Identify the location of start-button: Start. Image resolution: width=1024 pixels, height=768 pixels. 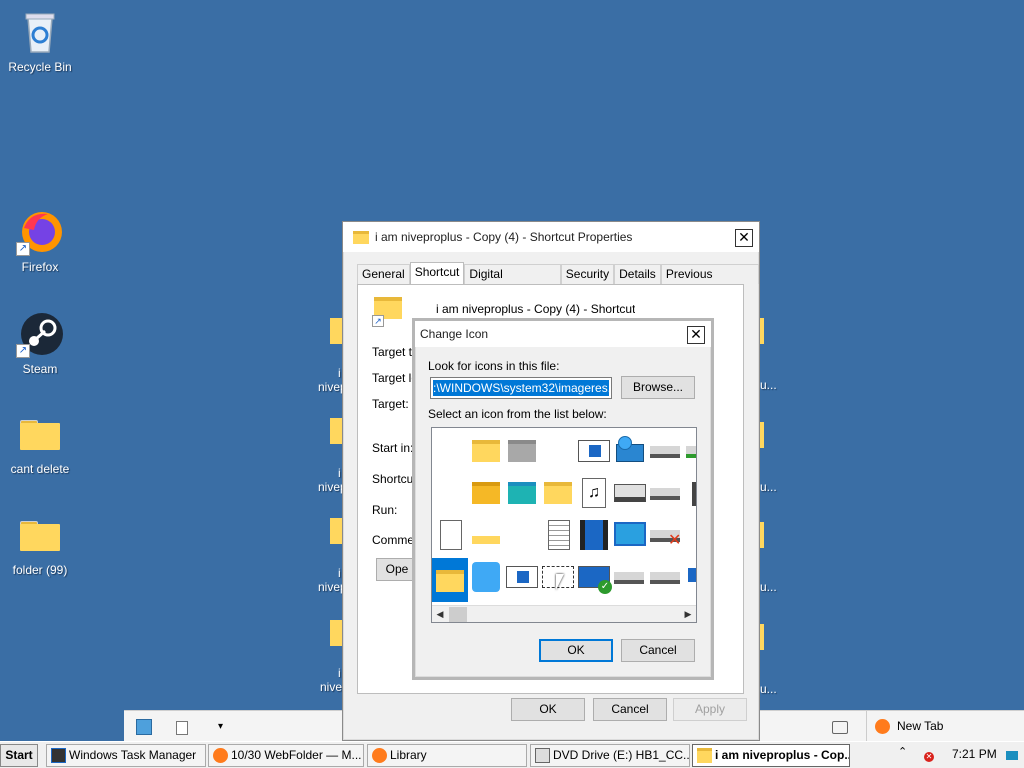
(19, 755).